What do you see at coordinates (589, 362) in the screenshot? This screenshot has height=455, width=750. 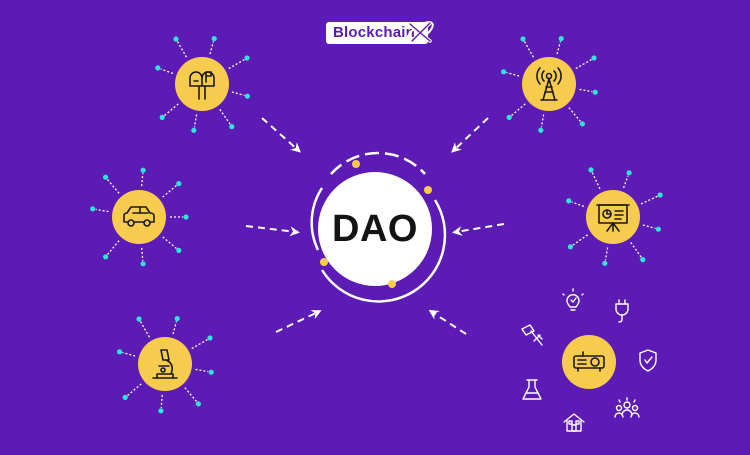 I see `node-projector` at bounding box center [589, 362].